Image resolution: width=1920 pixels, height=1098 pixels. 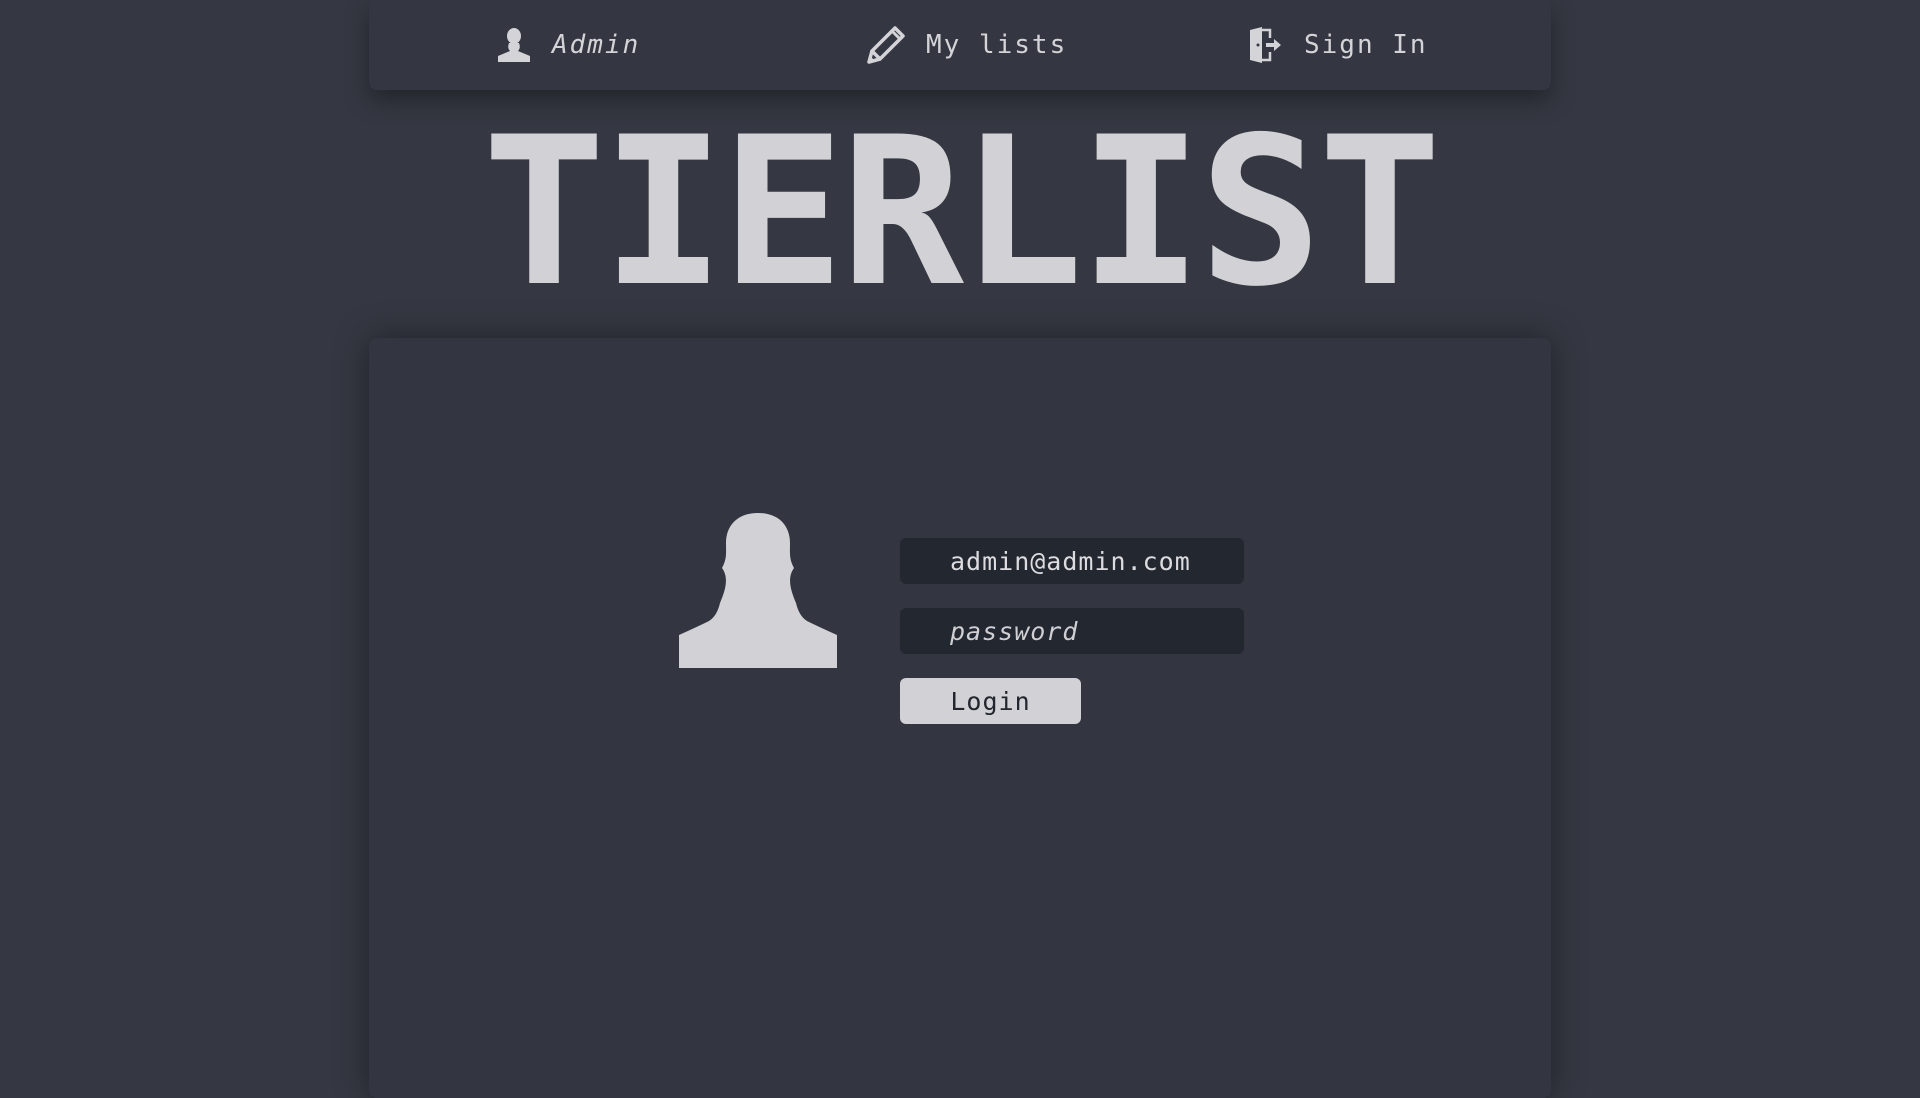 What do you see at coordinates (758, 590) in the screenshot?
I see `user-avatar-icon` at bounding box center [758, 590].